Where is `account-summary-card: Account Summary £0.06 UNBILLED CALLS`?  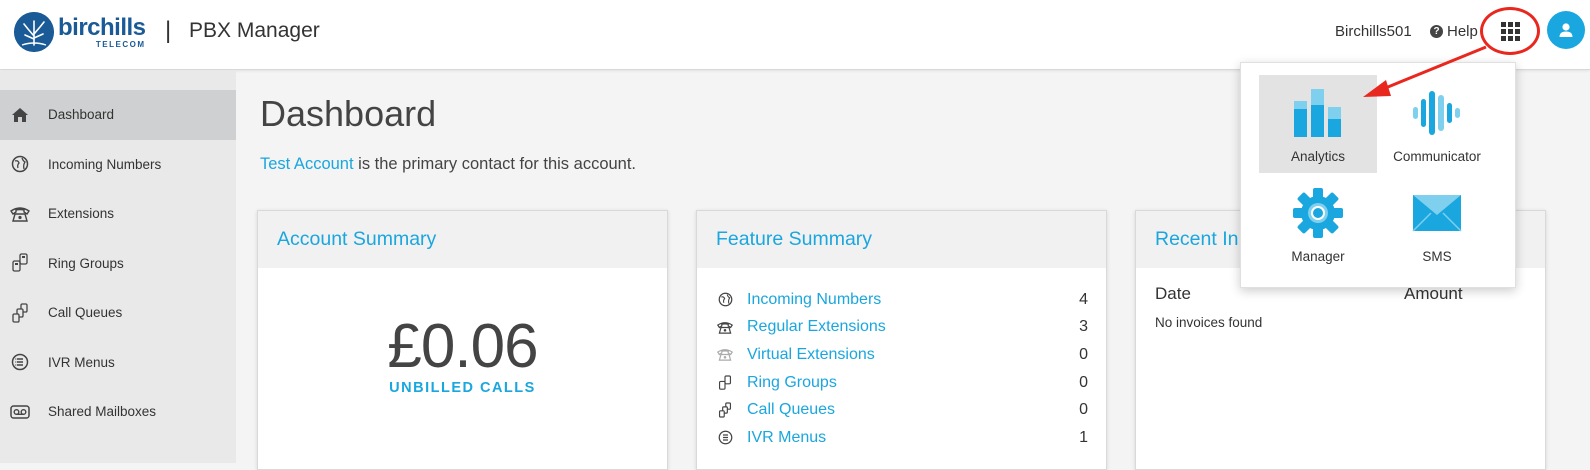
account-summary-card: Account Summary £0.06 UNBILLED CALLS is located at coordinates (462, 340).